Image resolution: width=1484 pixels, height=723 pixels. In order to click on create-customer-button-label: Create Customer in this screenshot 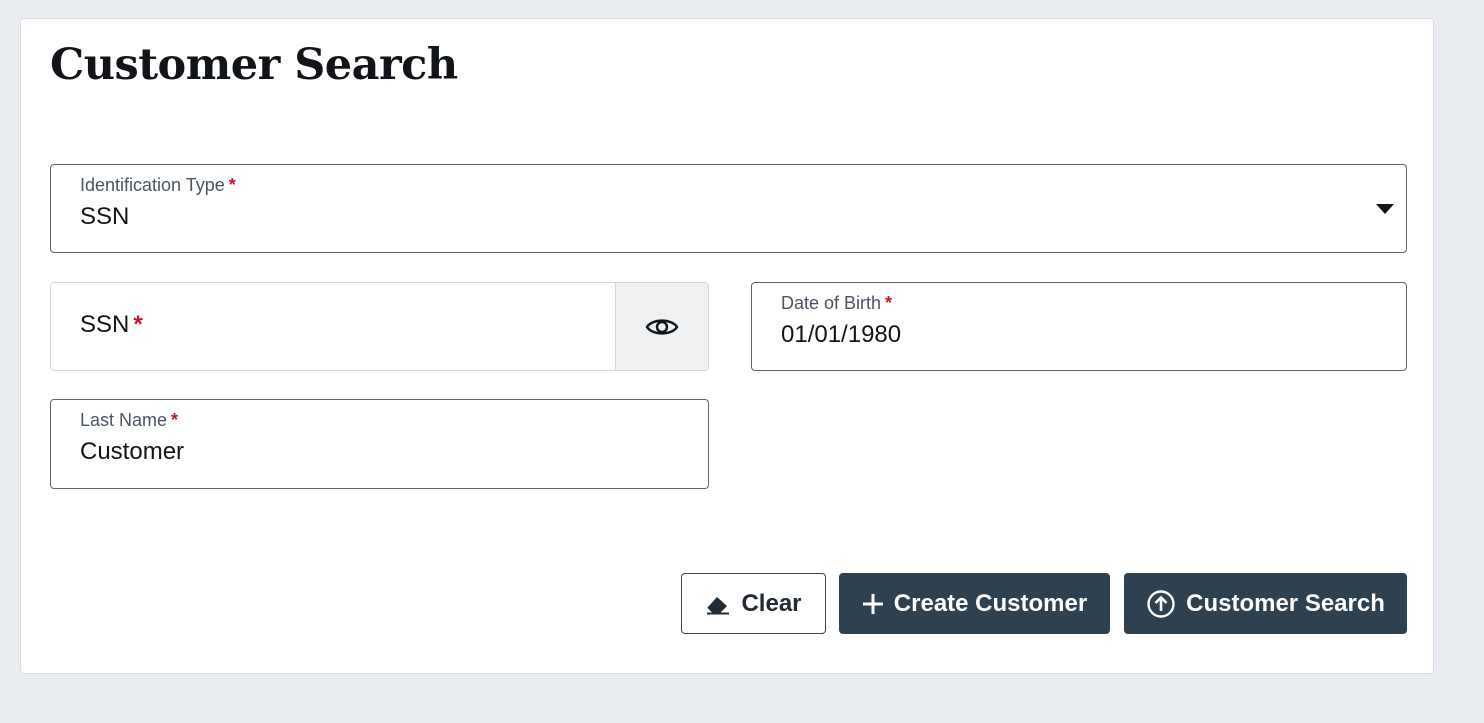, I will do `click(990, 603)`.